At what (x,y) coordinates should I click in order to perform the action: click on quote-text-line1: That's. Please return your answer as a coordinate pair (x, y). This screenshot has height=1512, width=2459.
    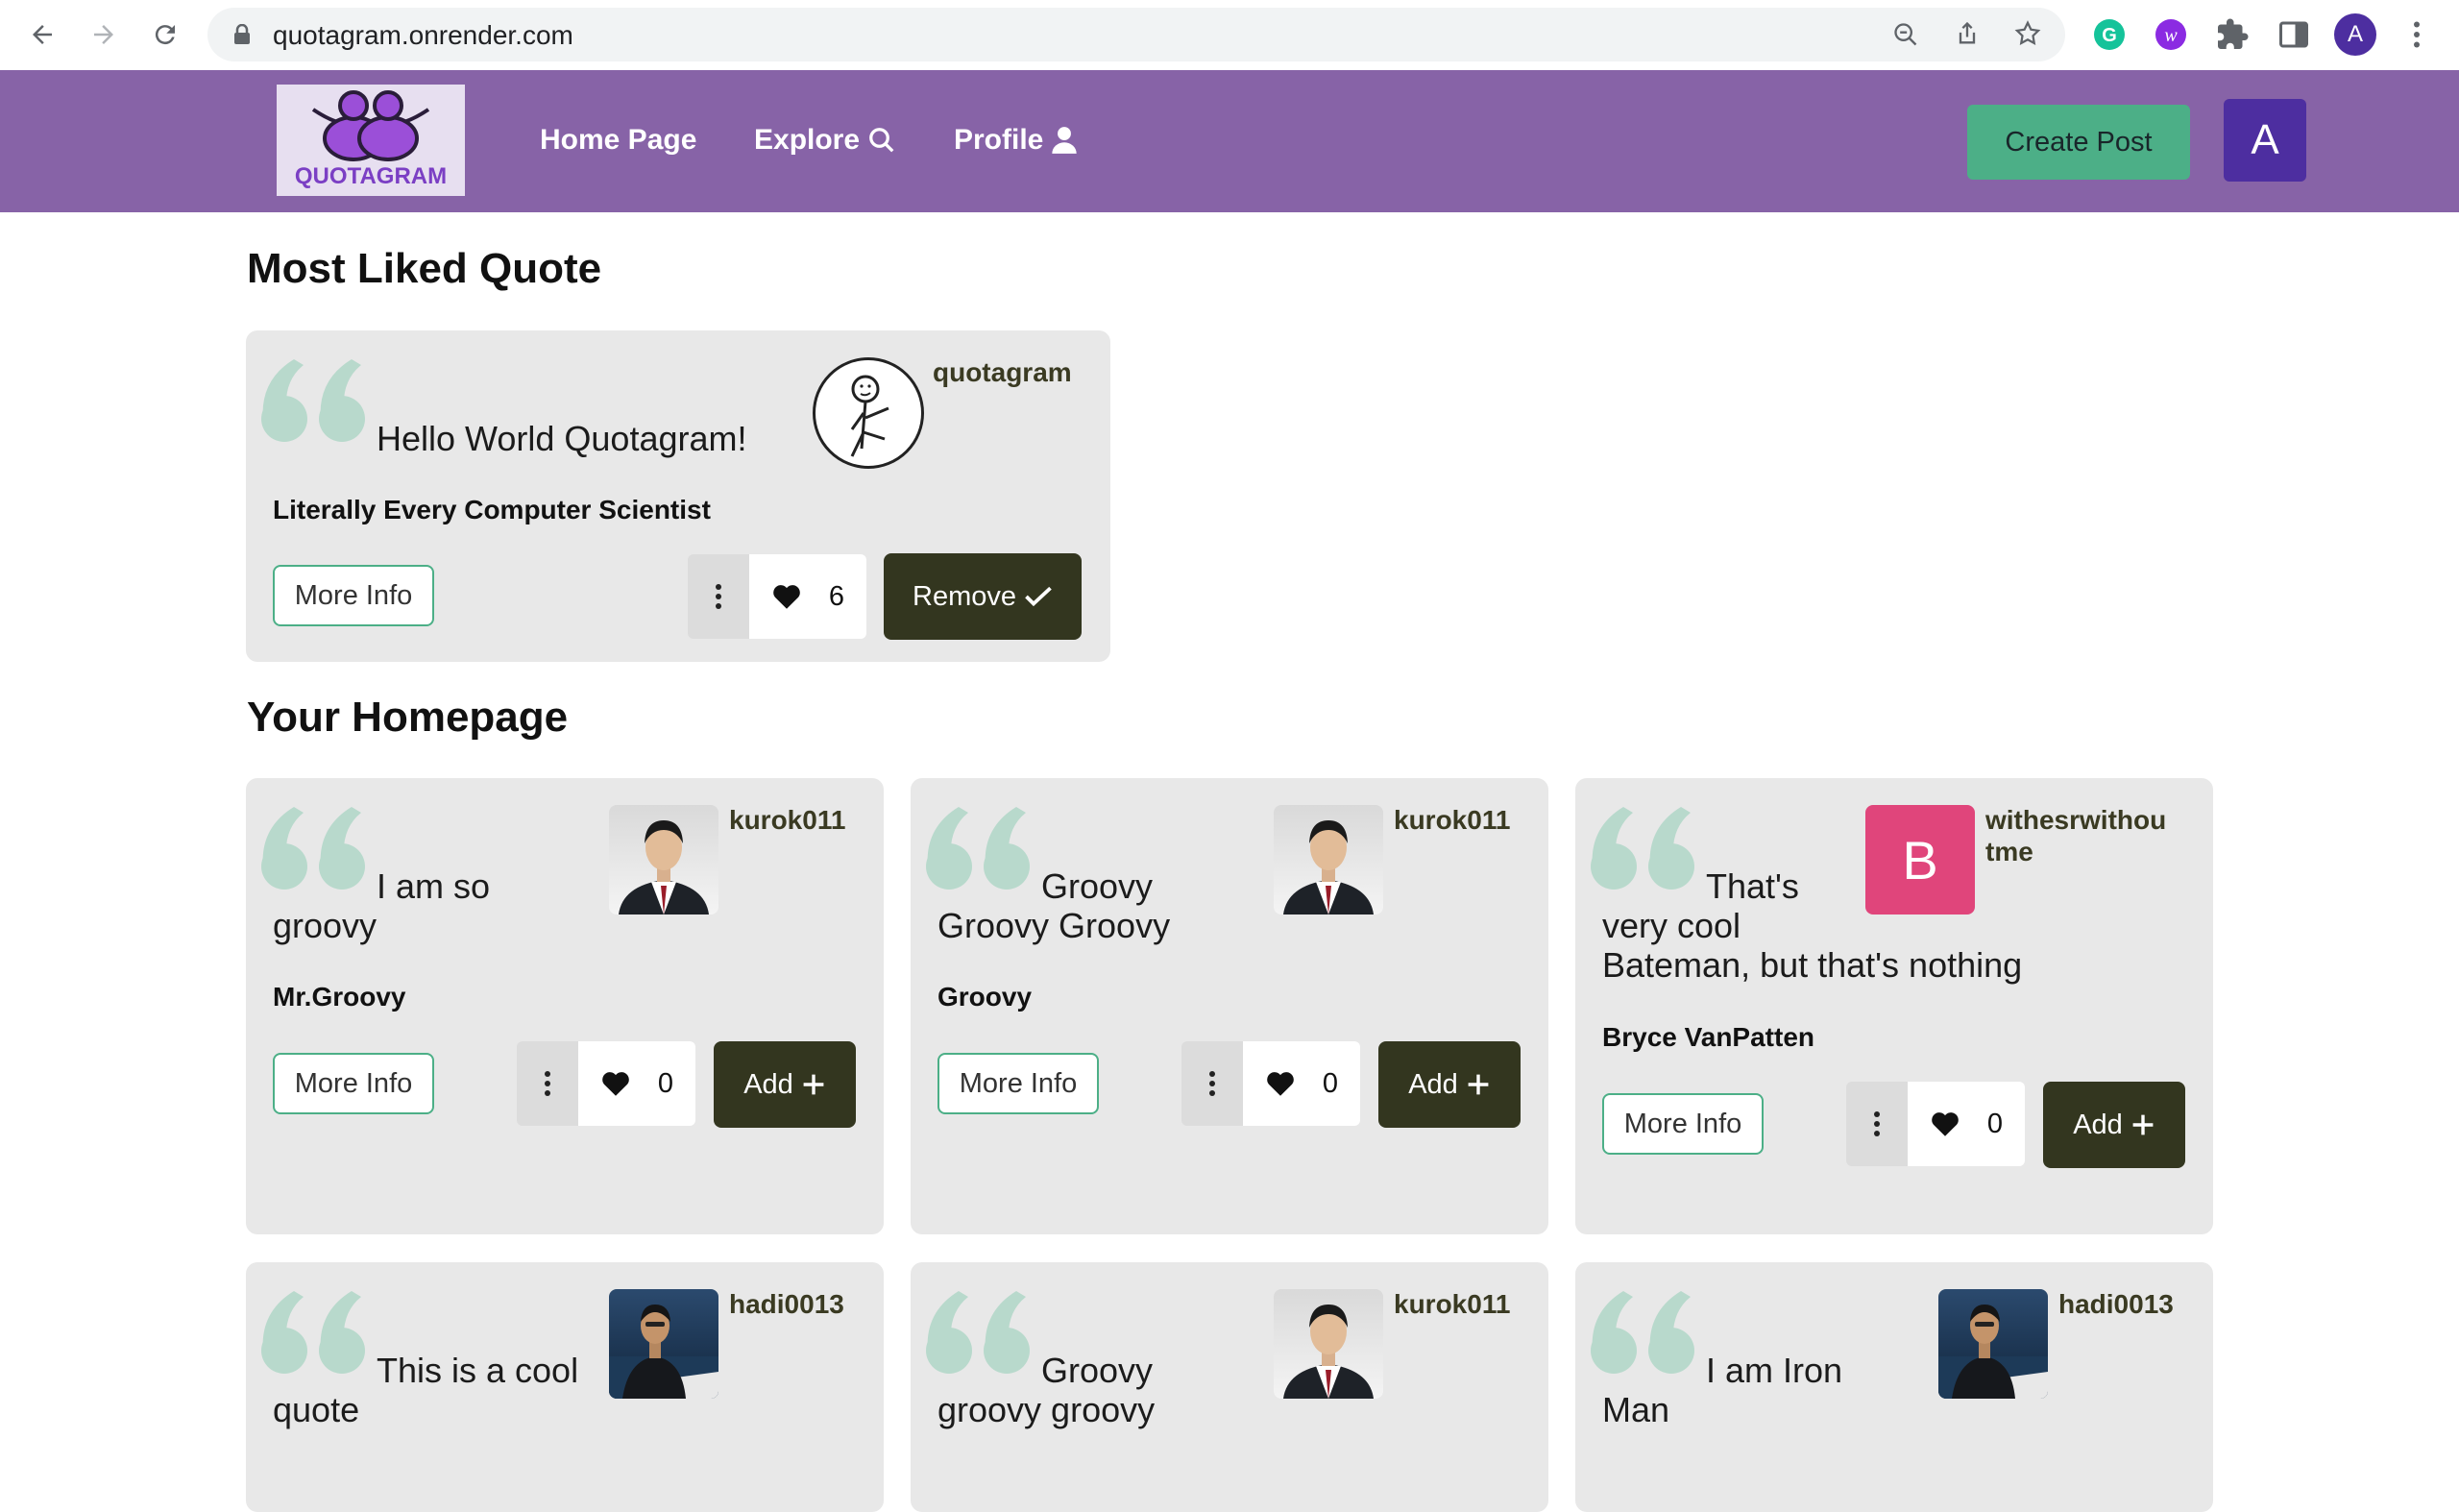
    Looking at the image, I should click on (1752, 886).